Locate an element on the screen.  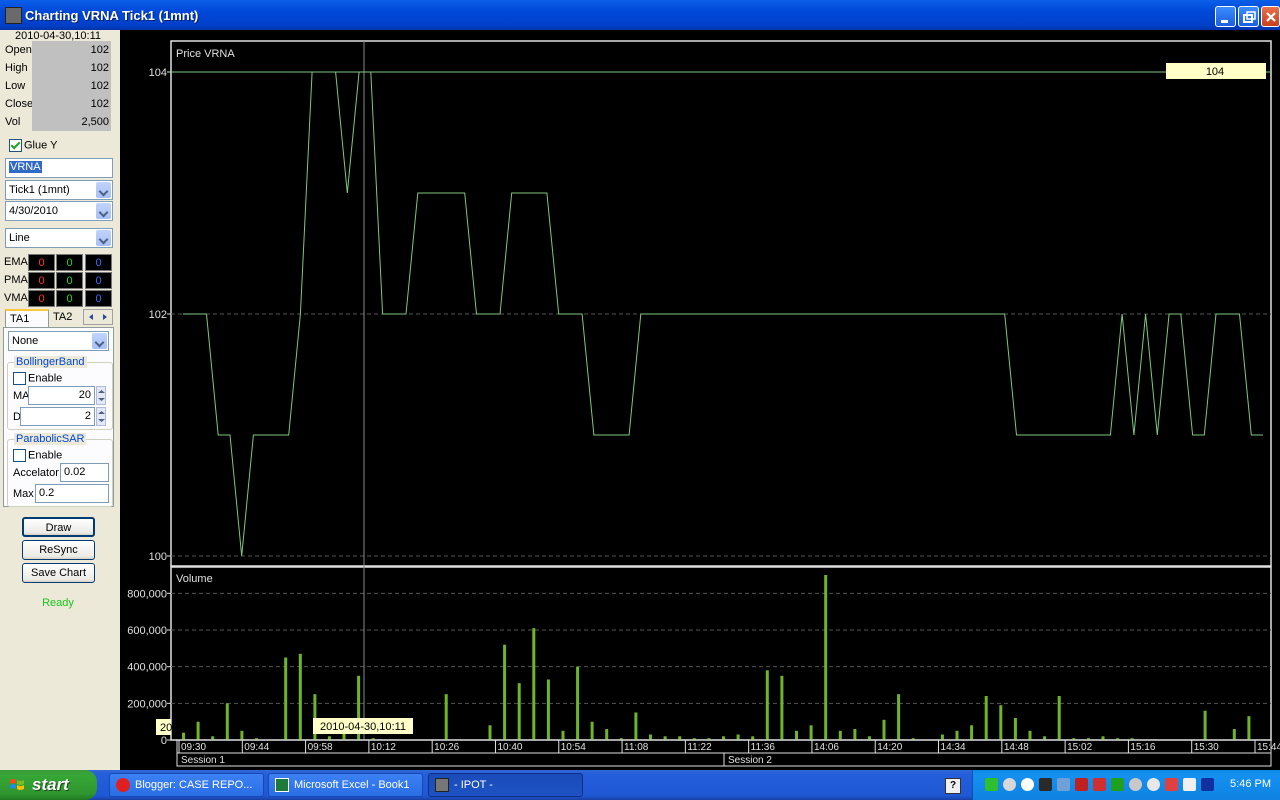
opera-icon is located at coordinates (123, 785).